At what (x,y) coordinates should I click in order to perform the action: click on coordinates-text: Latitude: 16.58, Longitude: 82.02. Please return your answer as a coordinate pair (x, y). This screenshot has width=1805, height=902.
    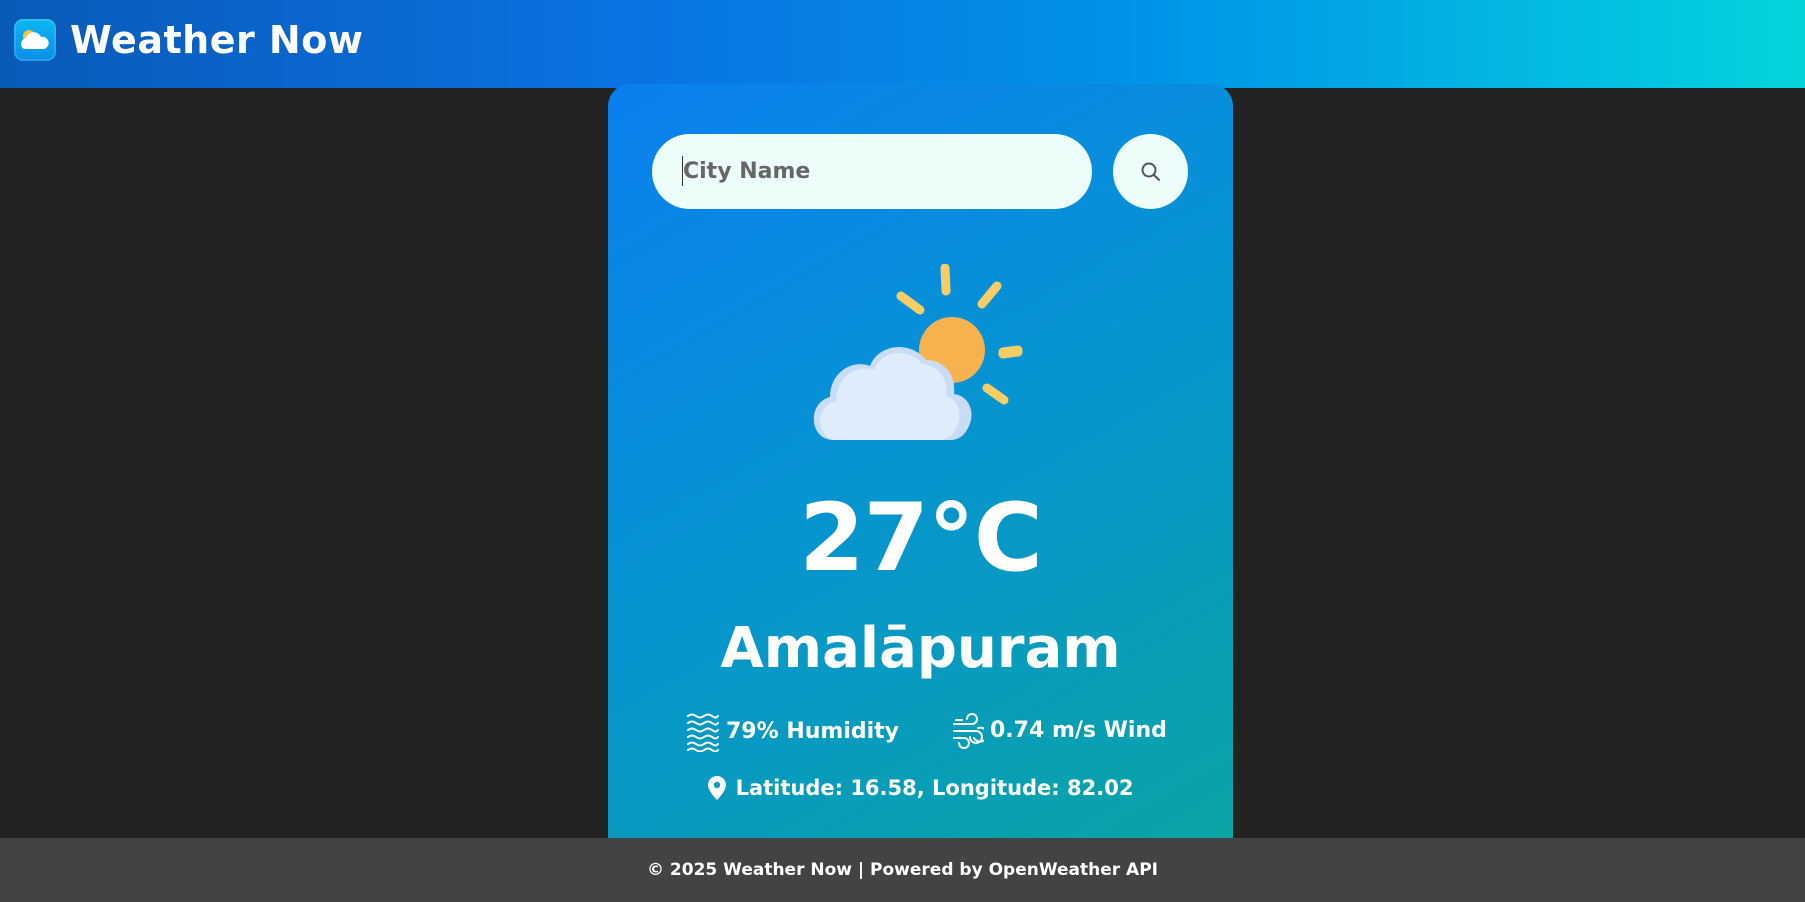
    Looking at the image, I should click on (934, 788).